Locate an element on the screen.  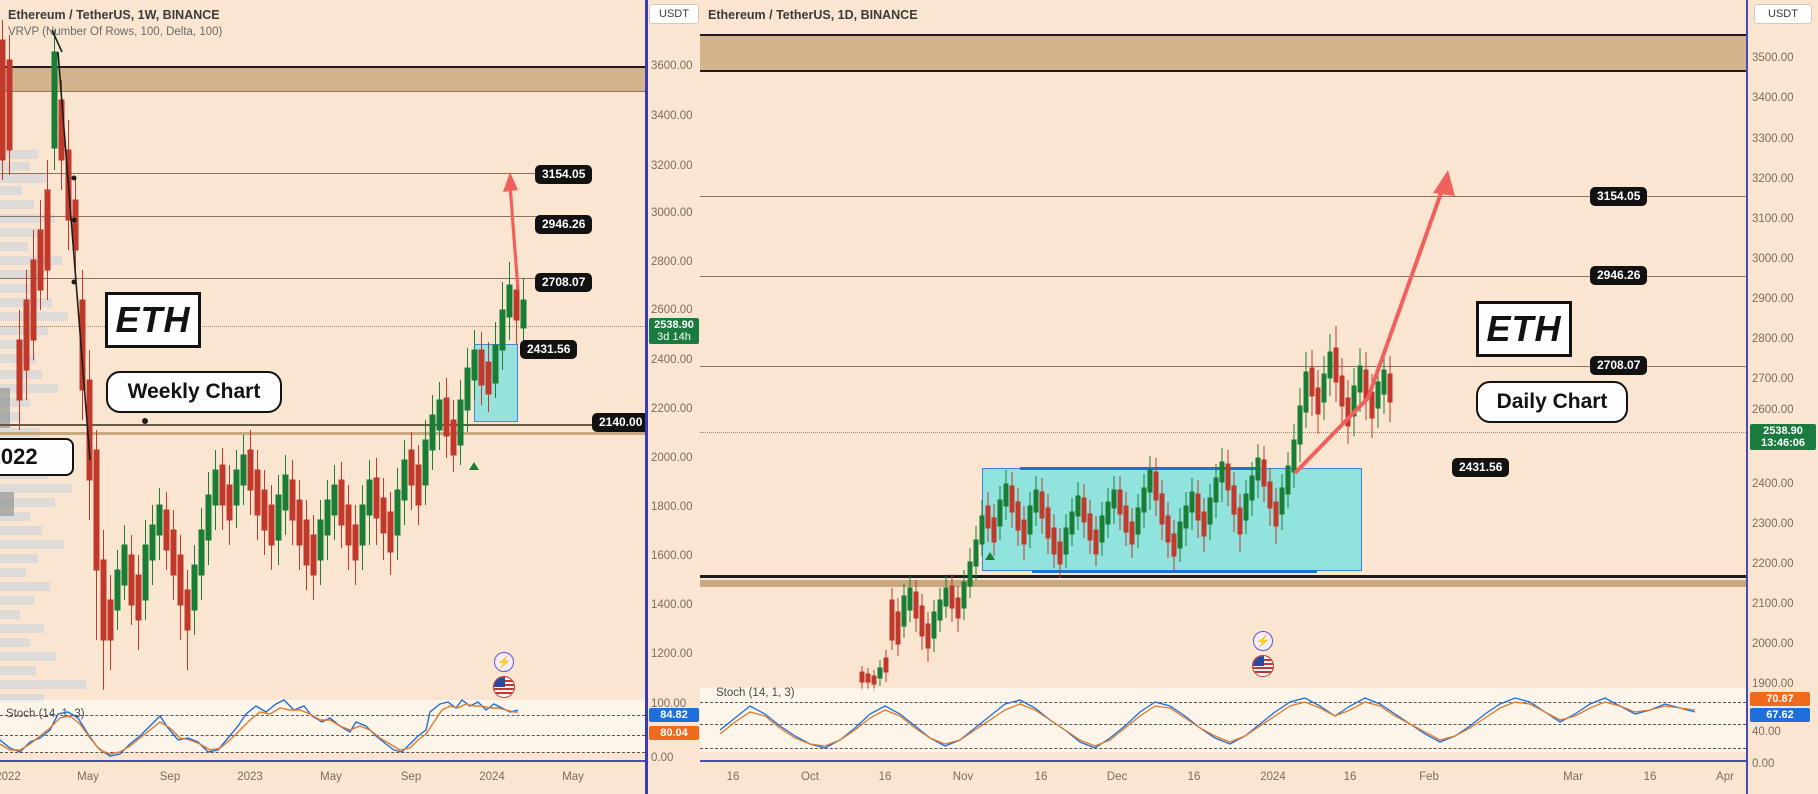
daily-tick-2700: 2700.00 is located at coordinates (1773, 379).